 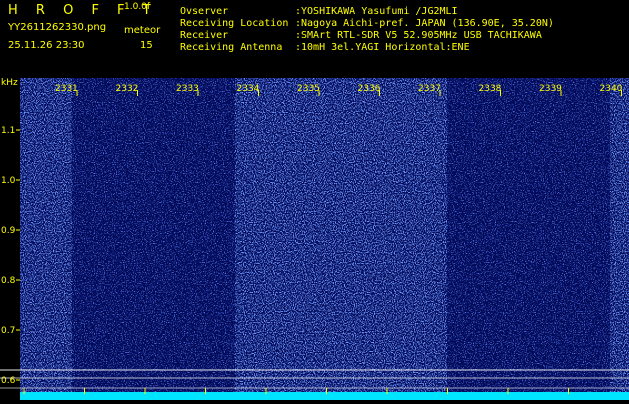 What do you see at coordinates (137, 7) in the screenshot?
I see `version-label: 1.0.0f` at bounding box center [137, 7].